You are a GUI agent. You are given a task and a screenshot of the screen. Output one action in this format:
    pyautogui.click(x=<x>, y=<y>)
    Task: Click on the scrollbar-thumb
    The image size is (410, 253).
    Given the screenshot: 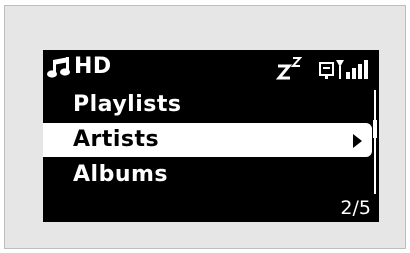 What is the action you would take?
    pyautogui.click(x=375, y=129)
    